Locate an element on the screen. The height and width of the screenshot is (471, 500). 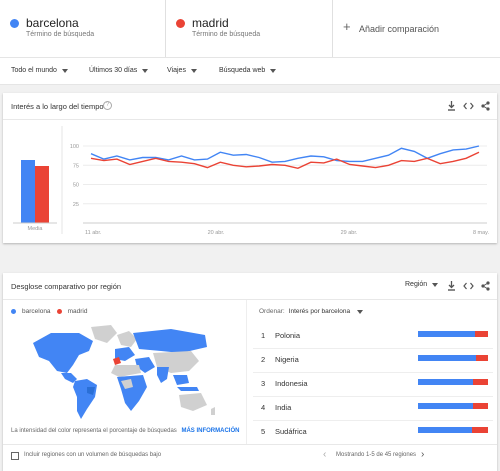
filter-location-label: Todo el mundo is located at coordinates (34, 70).